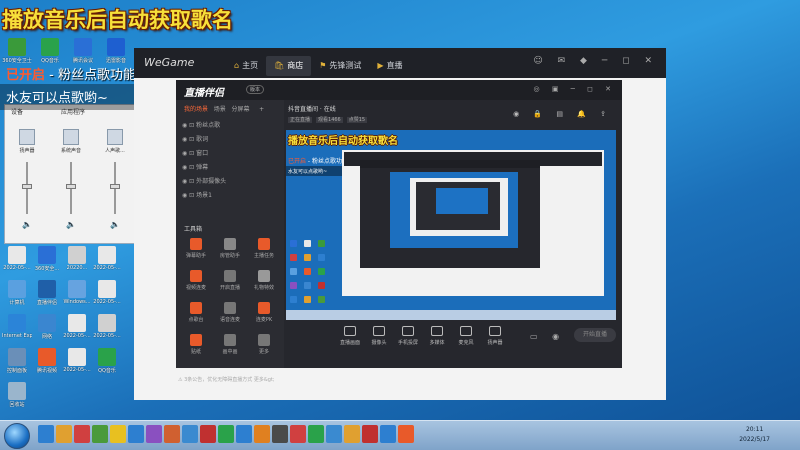 This screenshot has width=800, height=450. I want to click on wegame-window-controls: ☺ ✉ ◆ ─ ◻ ✕, so click(595, 61).